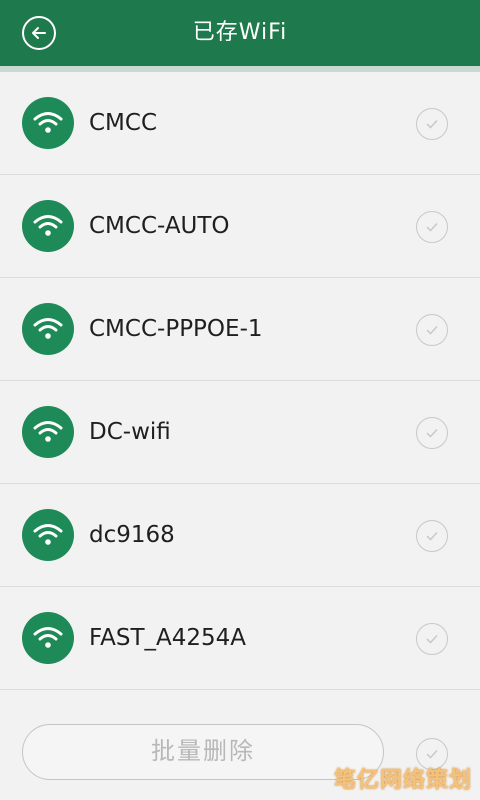 The image size is (480, 800). Describe the element at coordinates (130, 432) in the screenshot. I see `wifi-ssid: DC-wifi` at that location.